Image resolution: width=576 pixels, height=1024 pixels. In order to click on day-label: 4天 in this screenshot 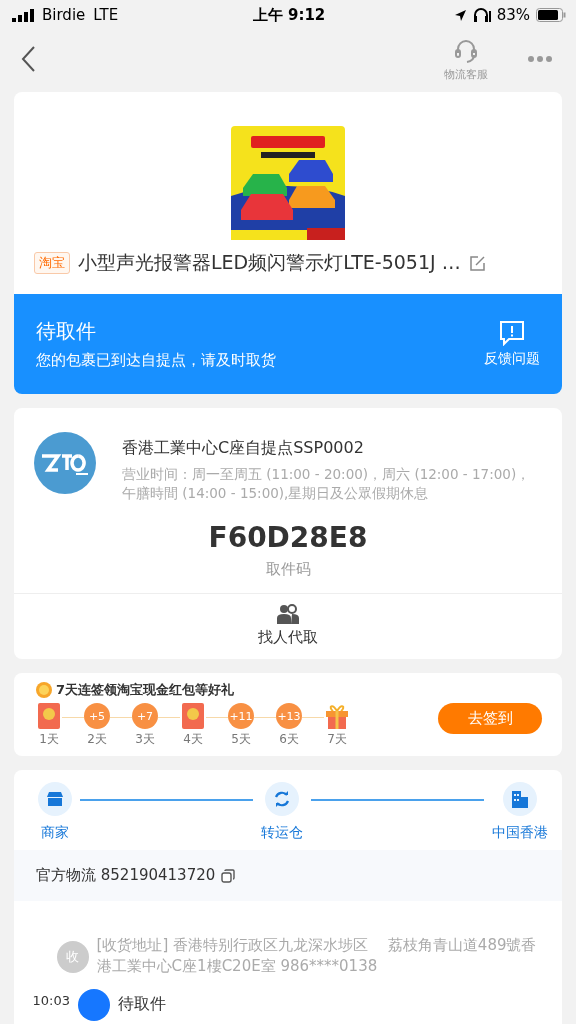, I will do `click(193, 739)`.